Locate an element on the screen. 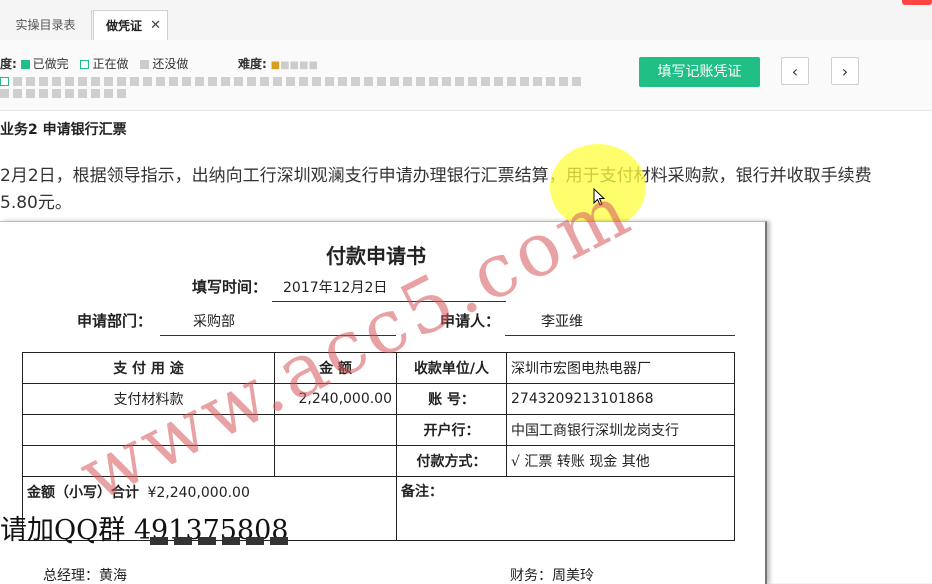  overlay-strike is located at coordinates (220, 541).